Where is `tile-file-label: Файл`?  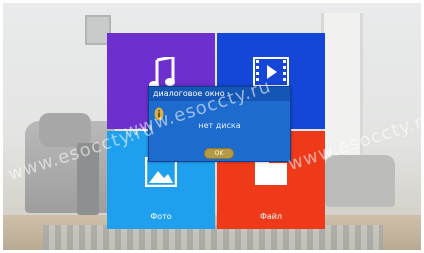 tile-file-label: Файл is located at coordinates (271, 216).